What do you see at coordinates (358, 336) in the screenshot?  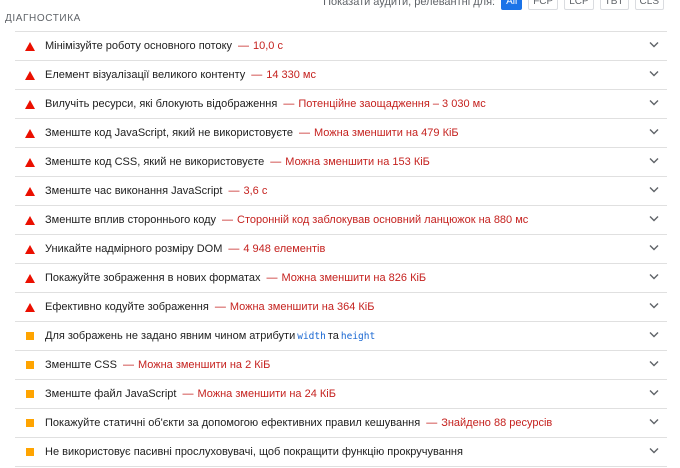 I see `code-attribute: height` at bounding box center [358, 336].